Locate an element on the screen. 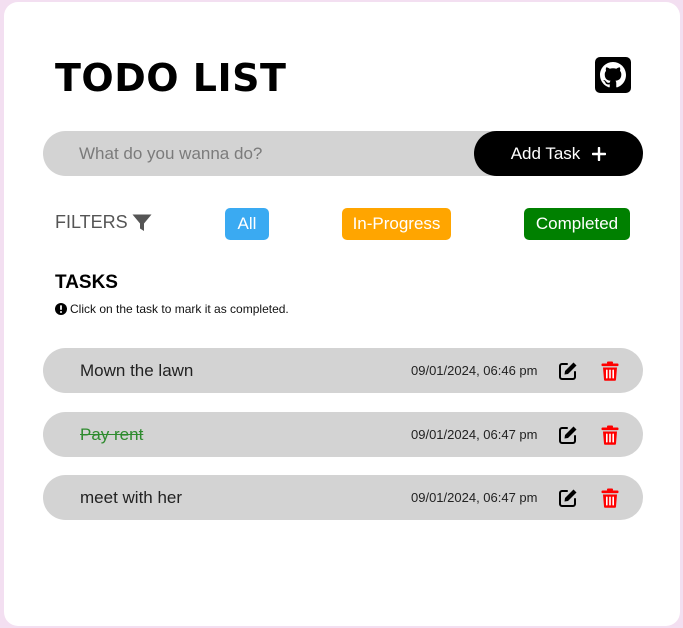 The height and width of the screenshot is (628, 683). task-text: Mown the lawn is located at coordinates (137, 370).